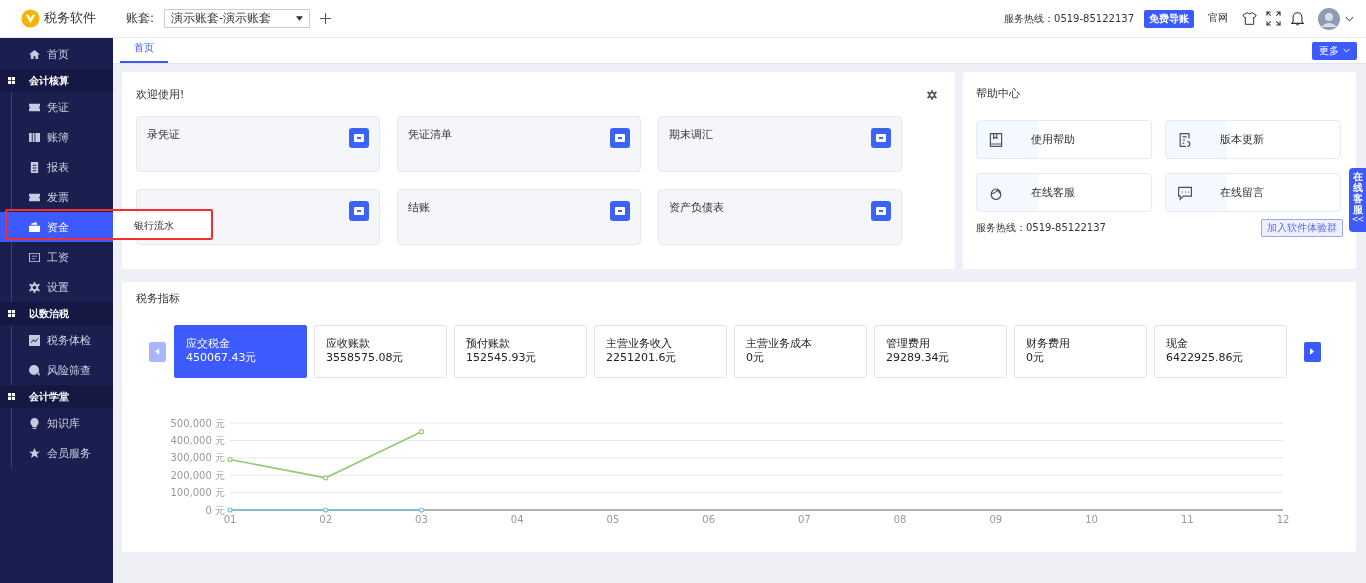 The width and height of the screenshot is (1366, 583). What do you see at coordinates (900, 519) in the screenshot?
I see `x-tick-label: 08` at bounding box center [900, 519].